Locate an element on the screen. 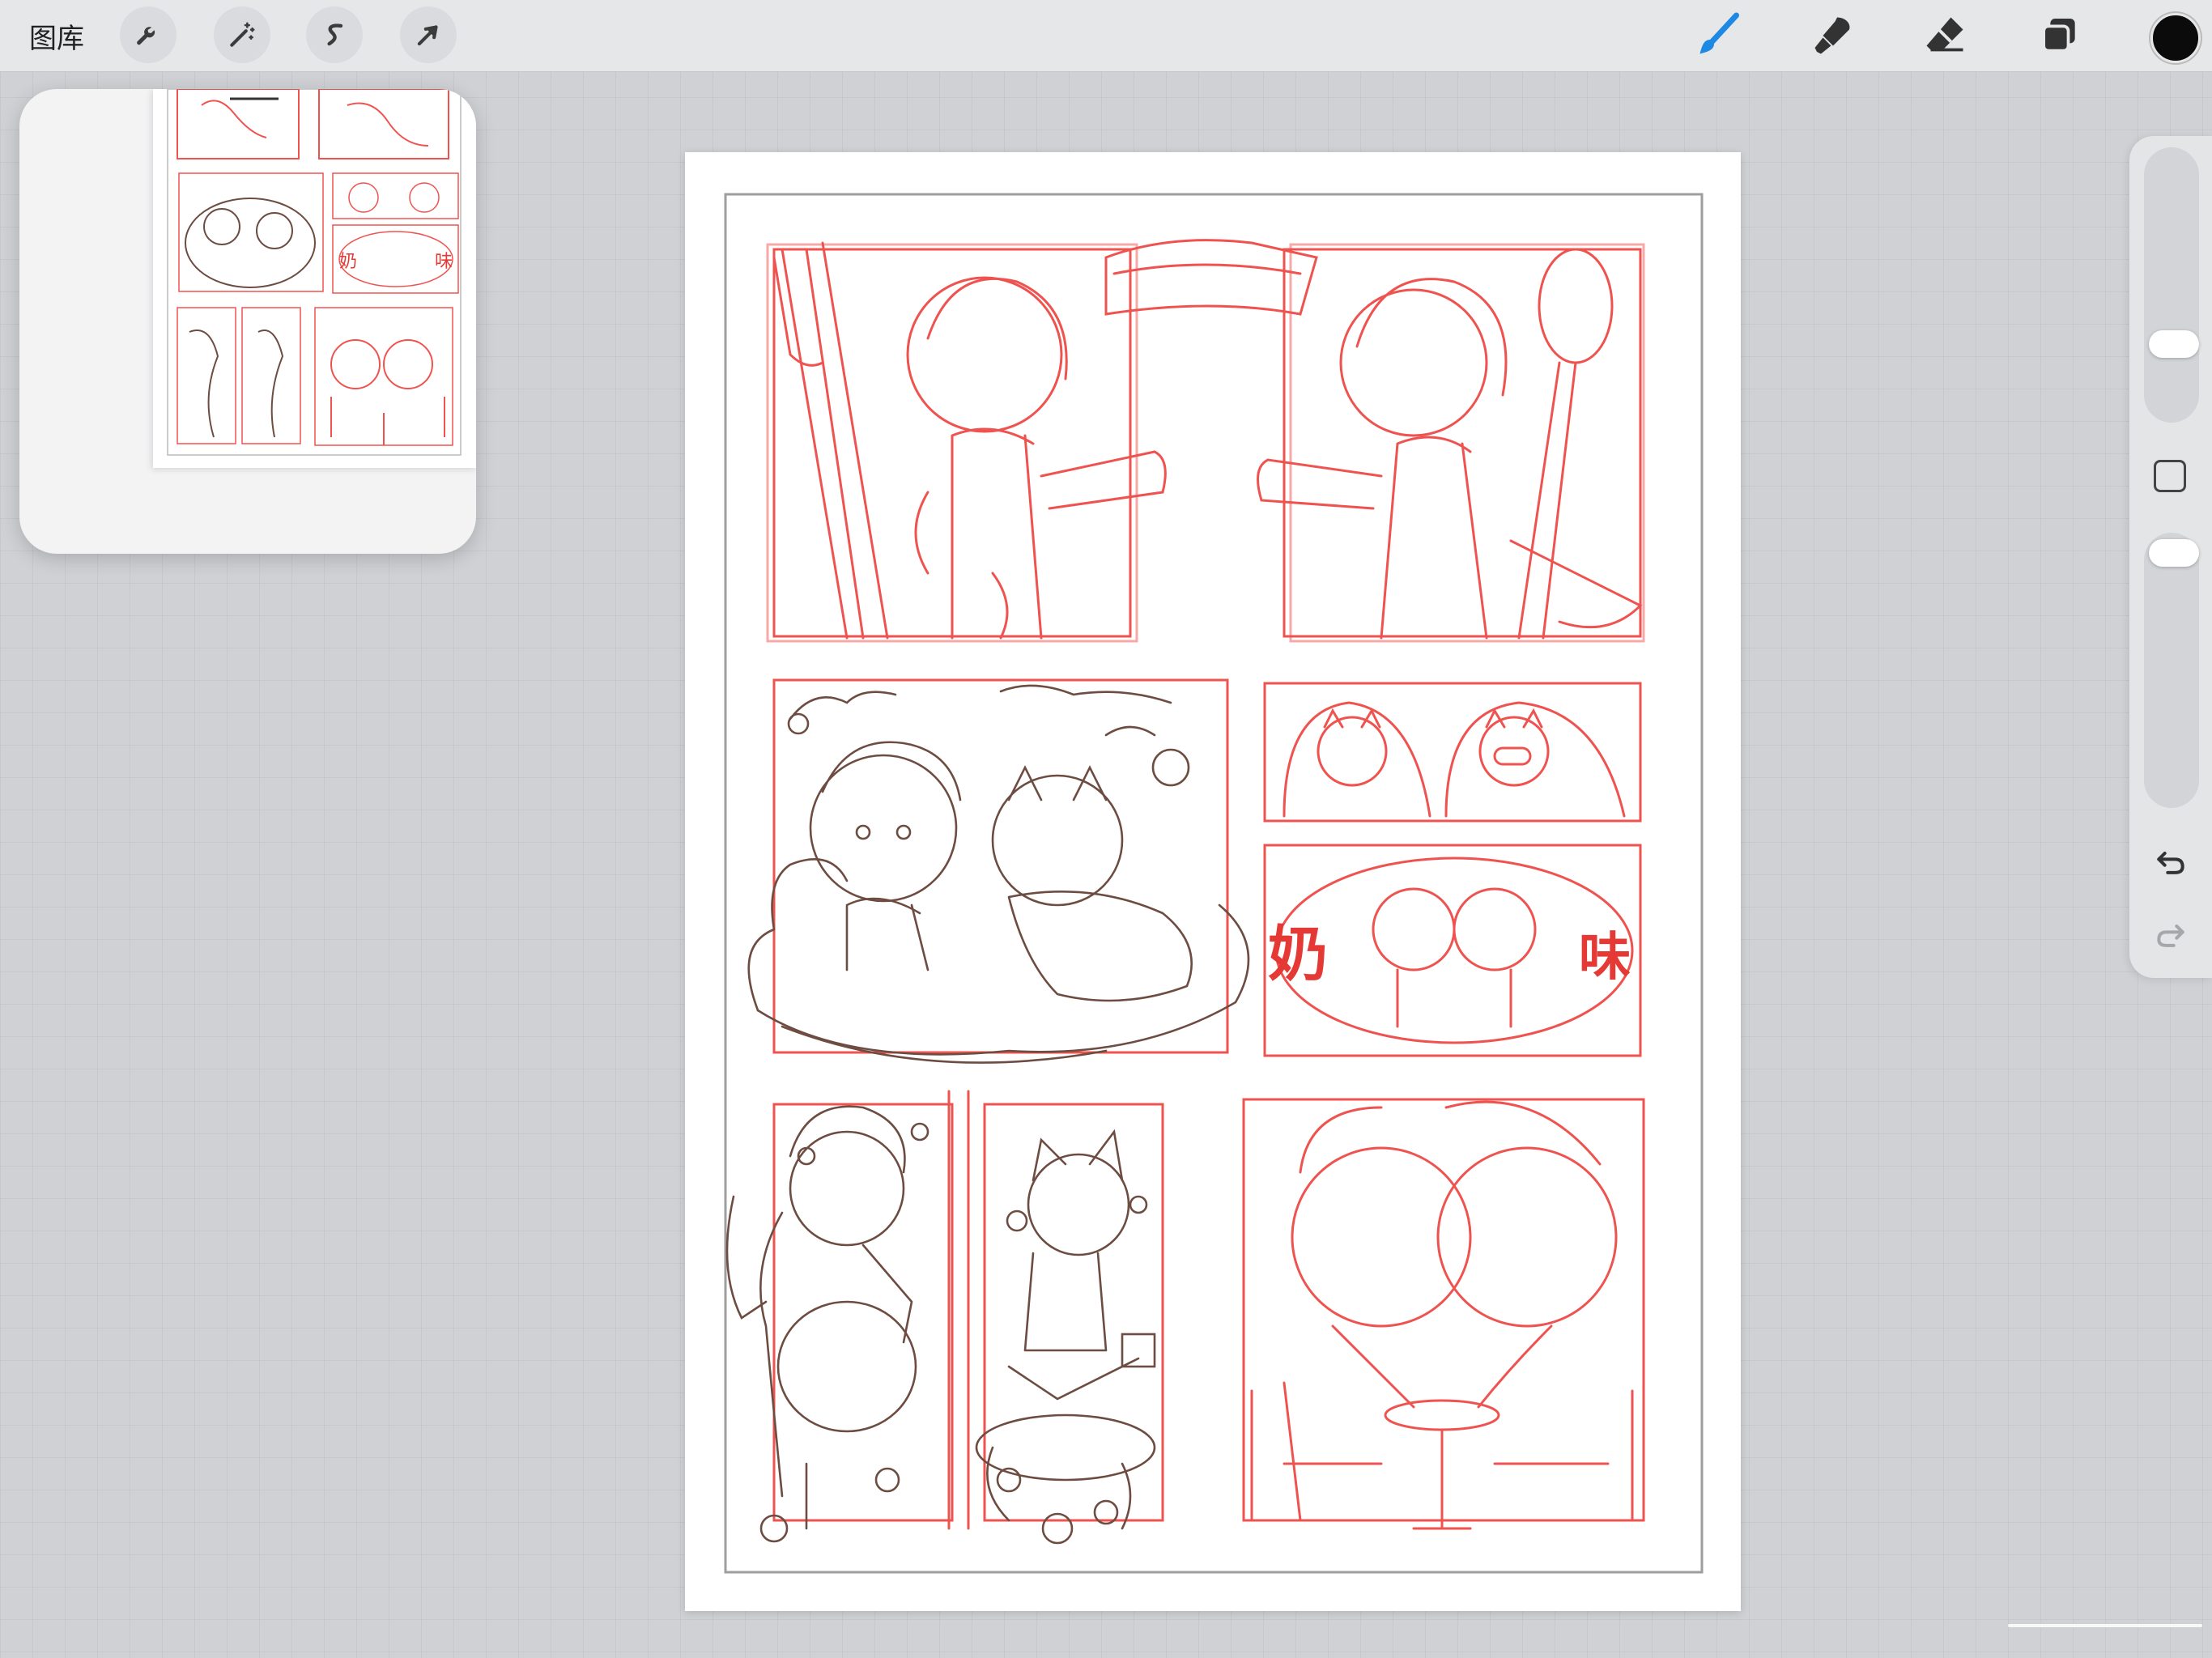 This screenshot has height=1658, width=2212. top-toolbar: 图库 is located at coordinates (1106, 36).